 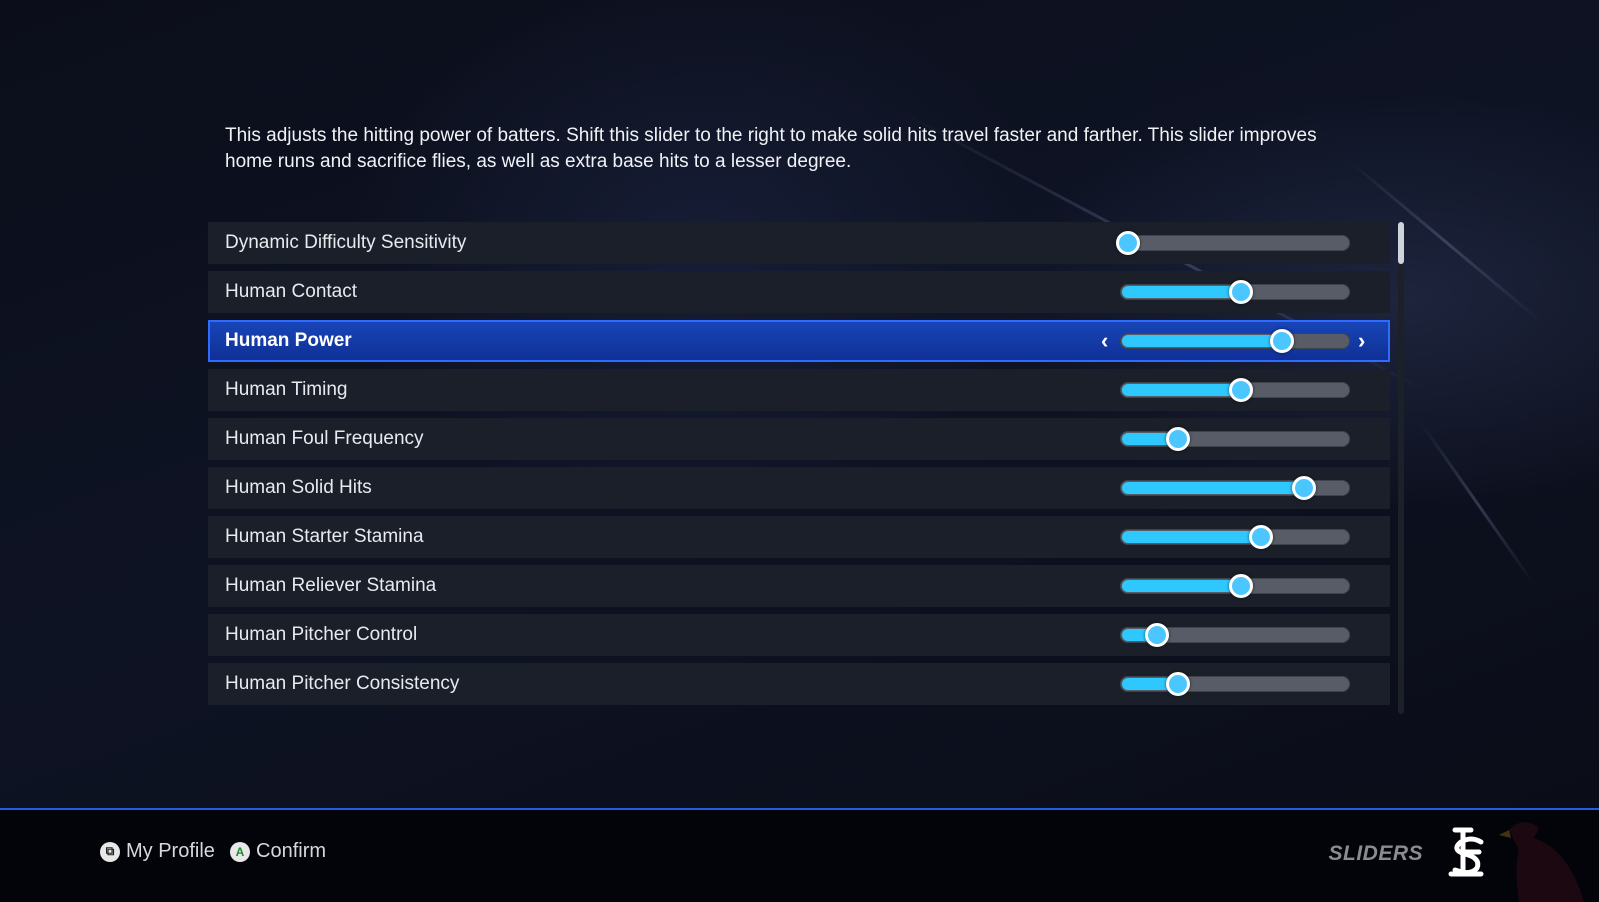 I want to click on screen-title: SLIDERS, so click(x=1375, y=853).